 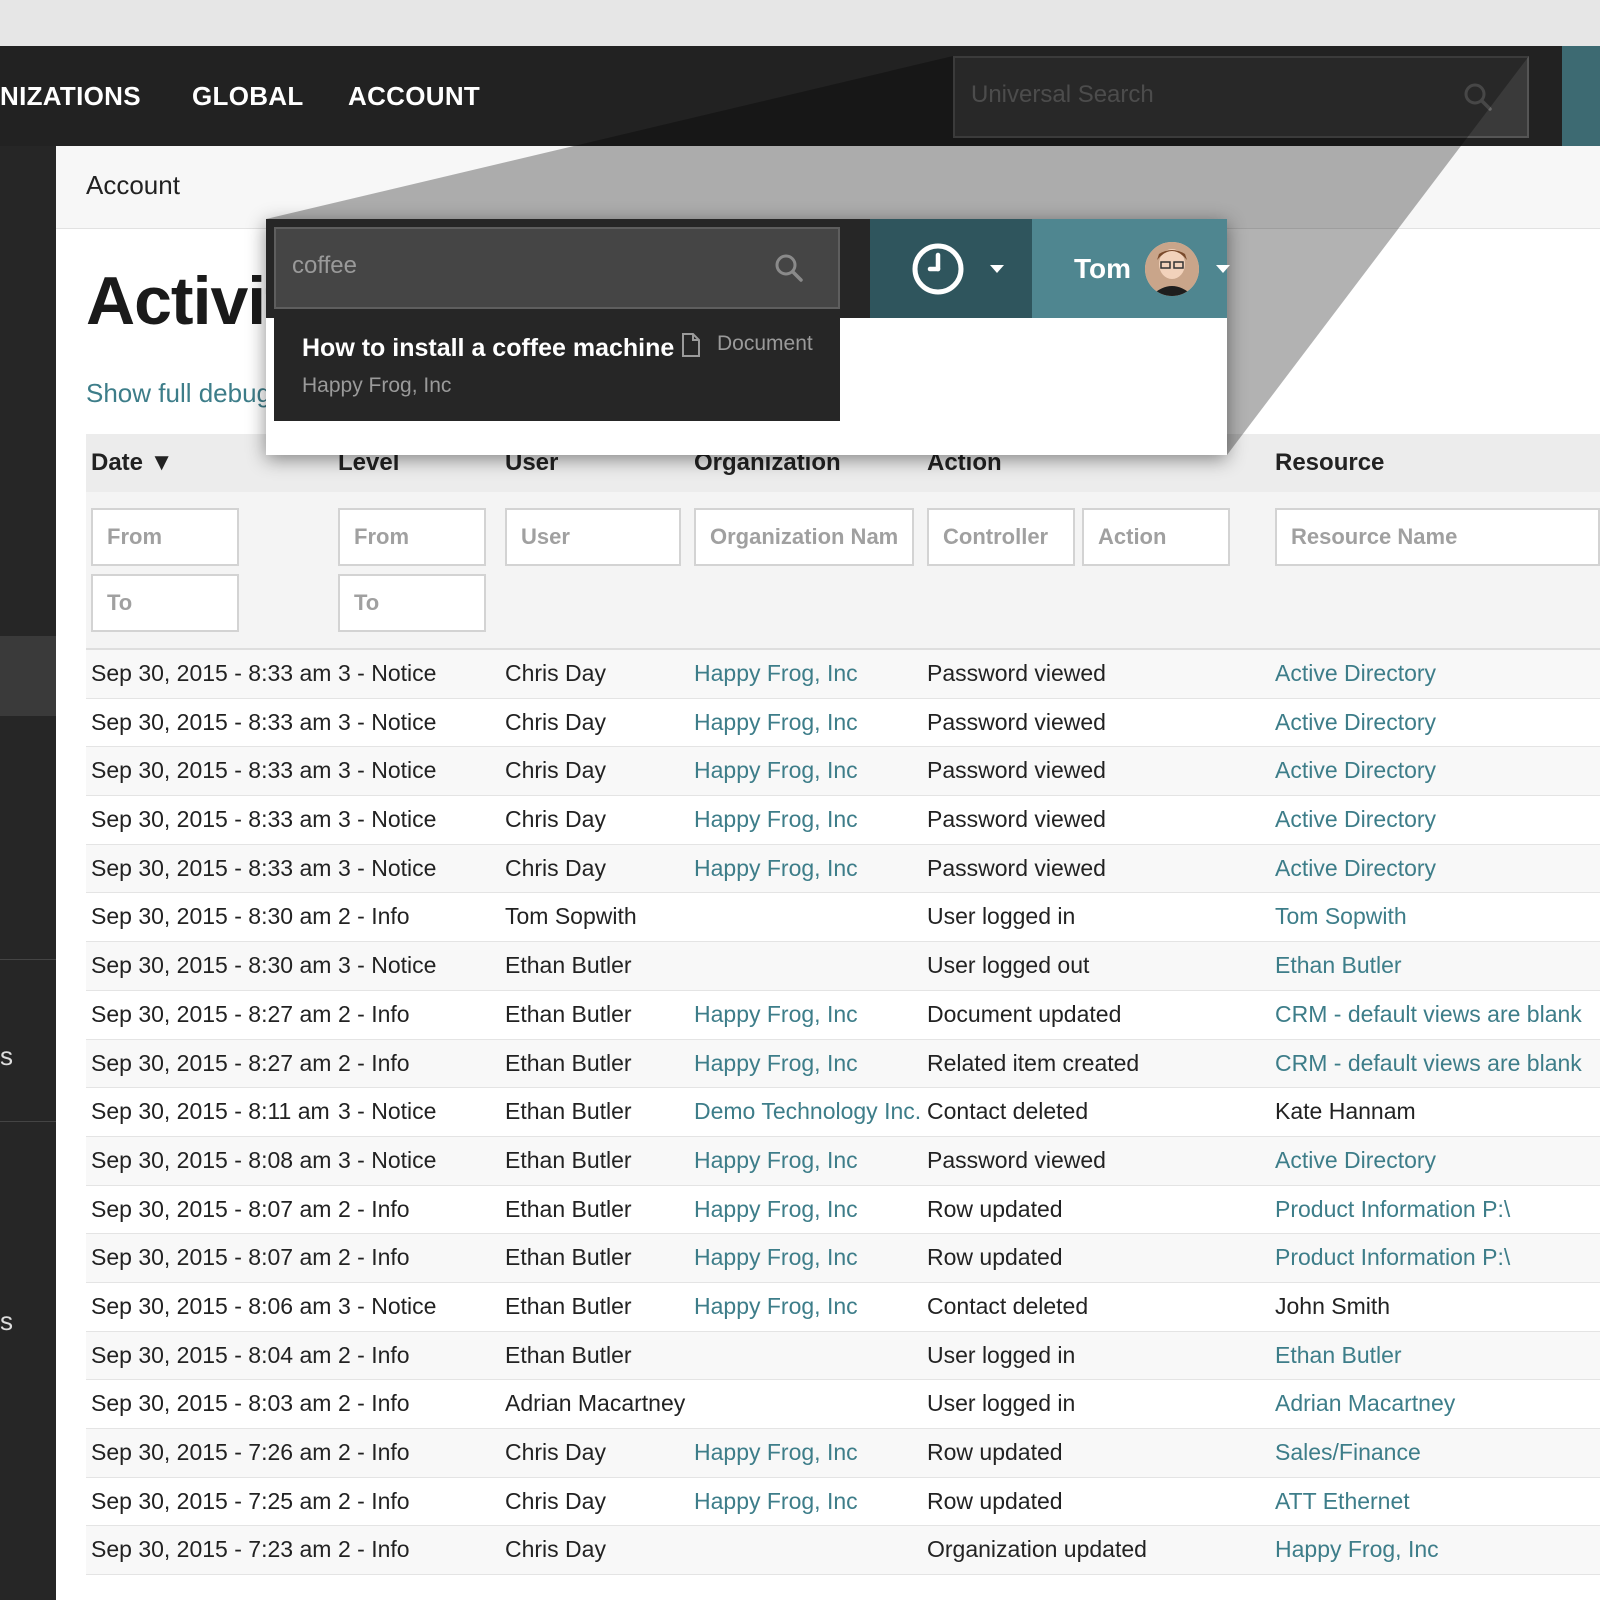 I want to click on resource-filter, so click(x=1437, y=537).